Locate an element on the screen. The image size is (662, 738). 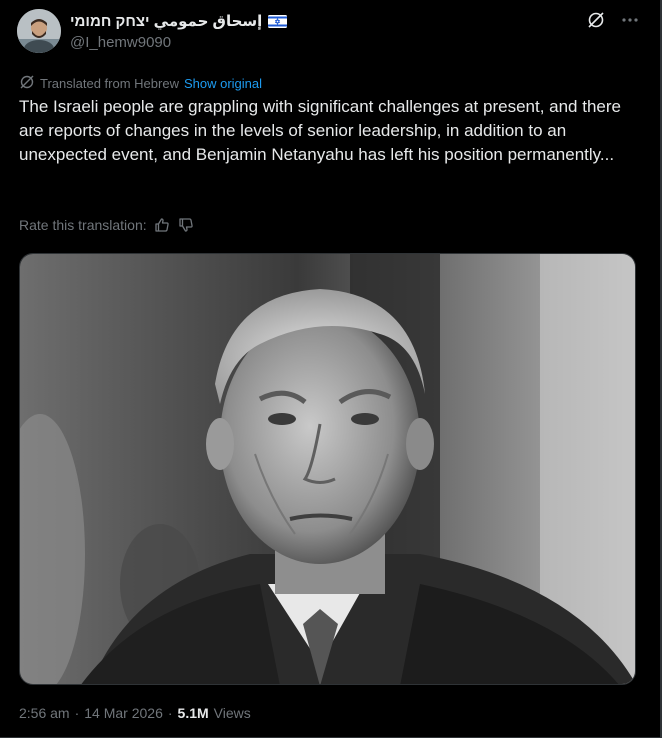
author-name-row: إسحاق حمومي יצחק חמומי is located at coordinates (179, 21).